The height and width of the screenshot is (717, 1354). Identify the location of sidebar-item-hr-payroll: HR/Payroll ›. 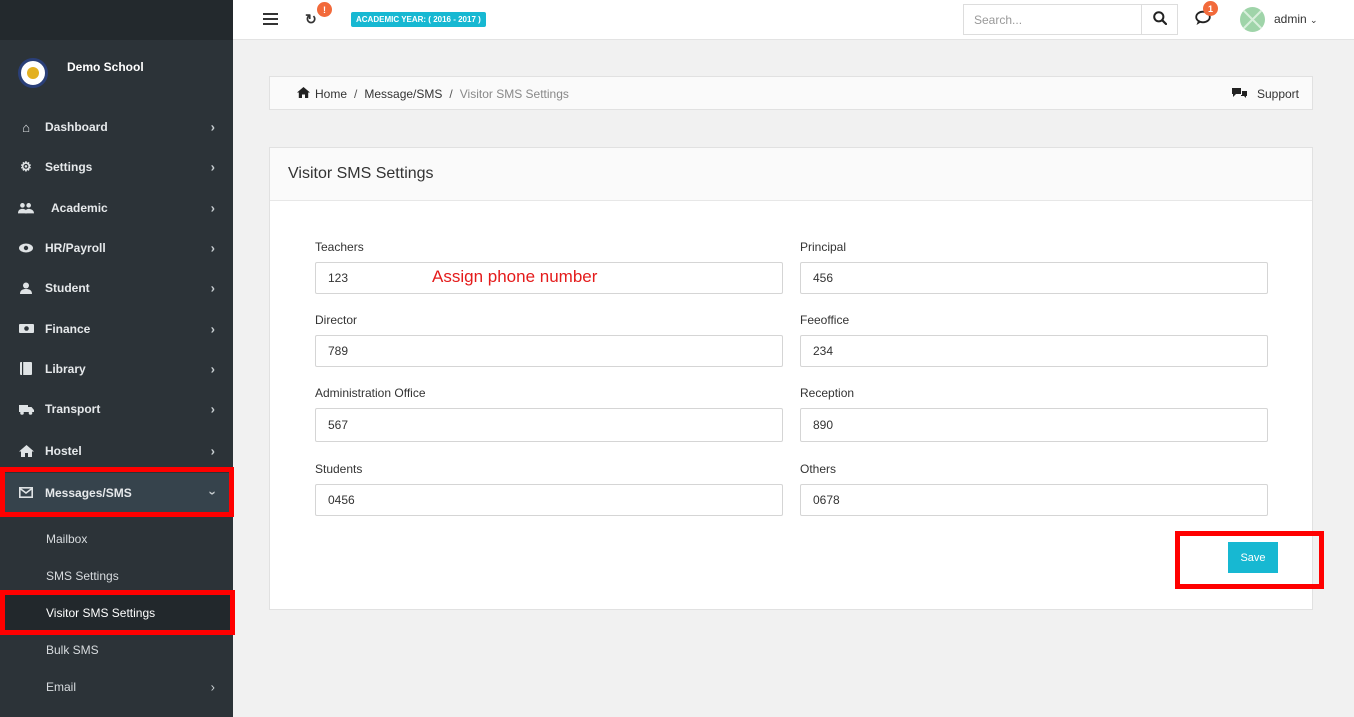
(116, 248).